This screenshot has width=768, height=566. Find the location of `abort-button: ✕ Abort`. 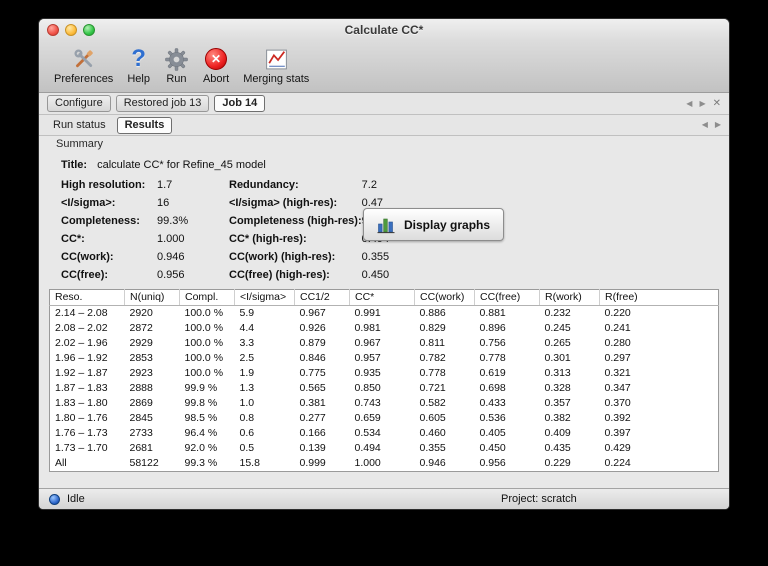

abort-button: ✕ Abort is located at coordinates (216, 64).